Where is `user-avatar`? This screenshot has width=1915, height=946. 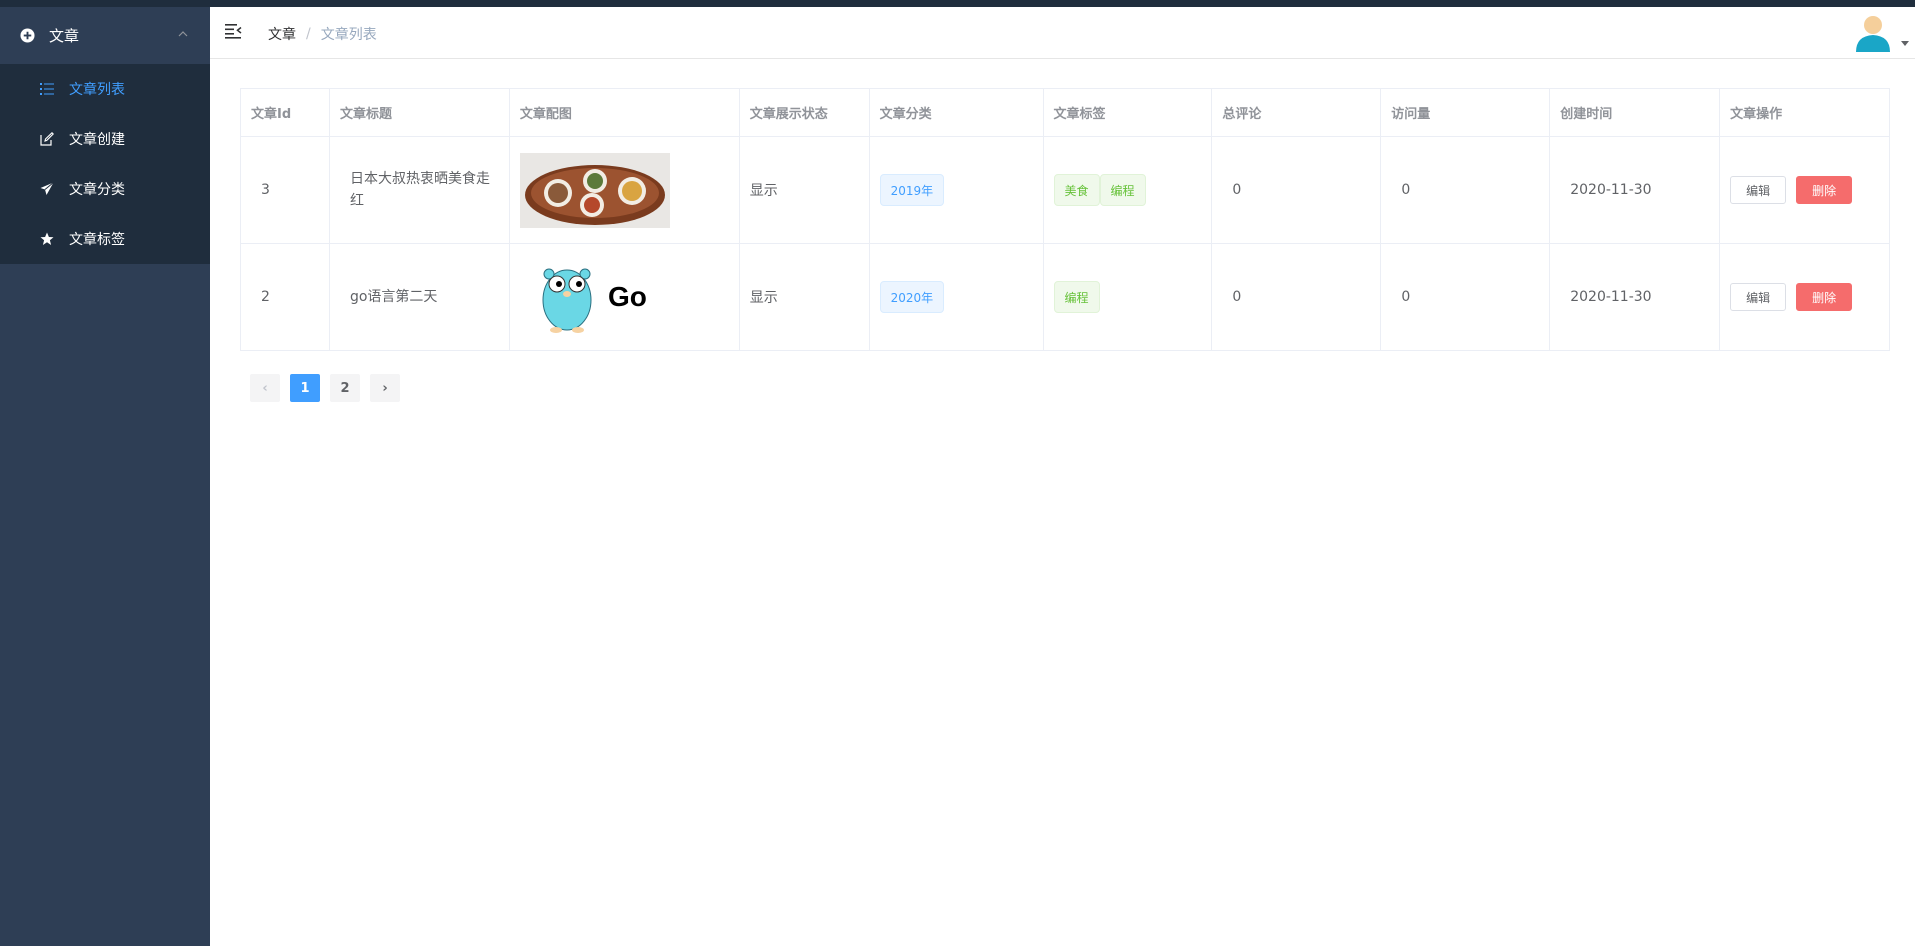 user-avatar is located at coordinates (1873, 33).